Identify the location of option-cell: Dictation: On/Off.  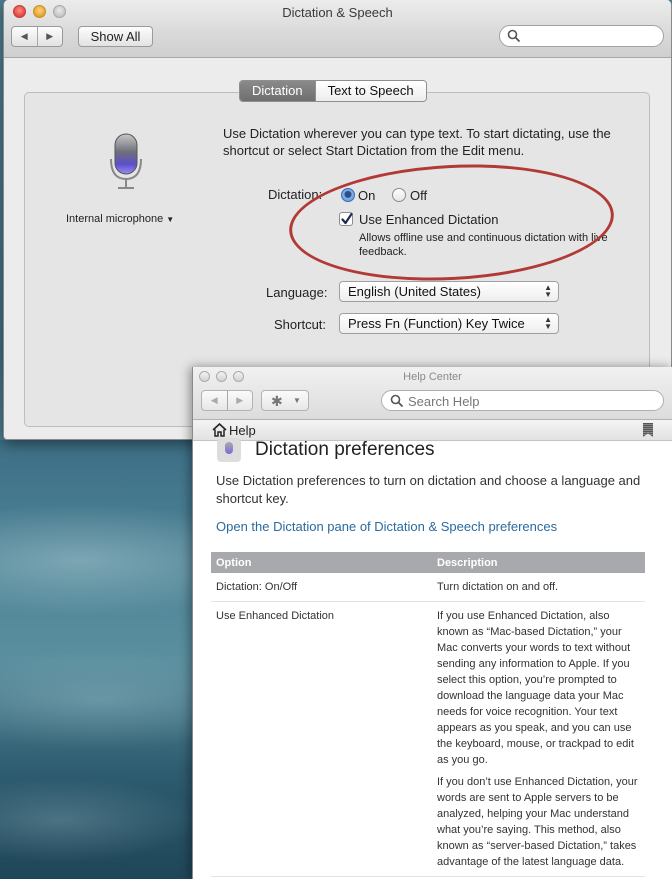
(321, 587).